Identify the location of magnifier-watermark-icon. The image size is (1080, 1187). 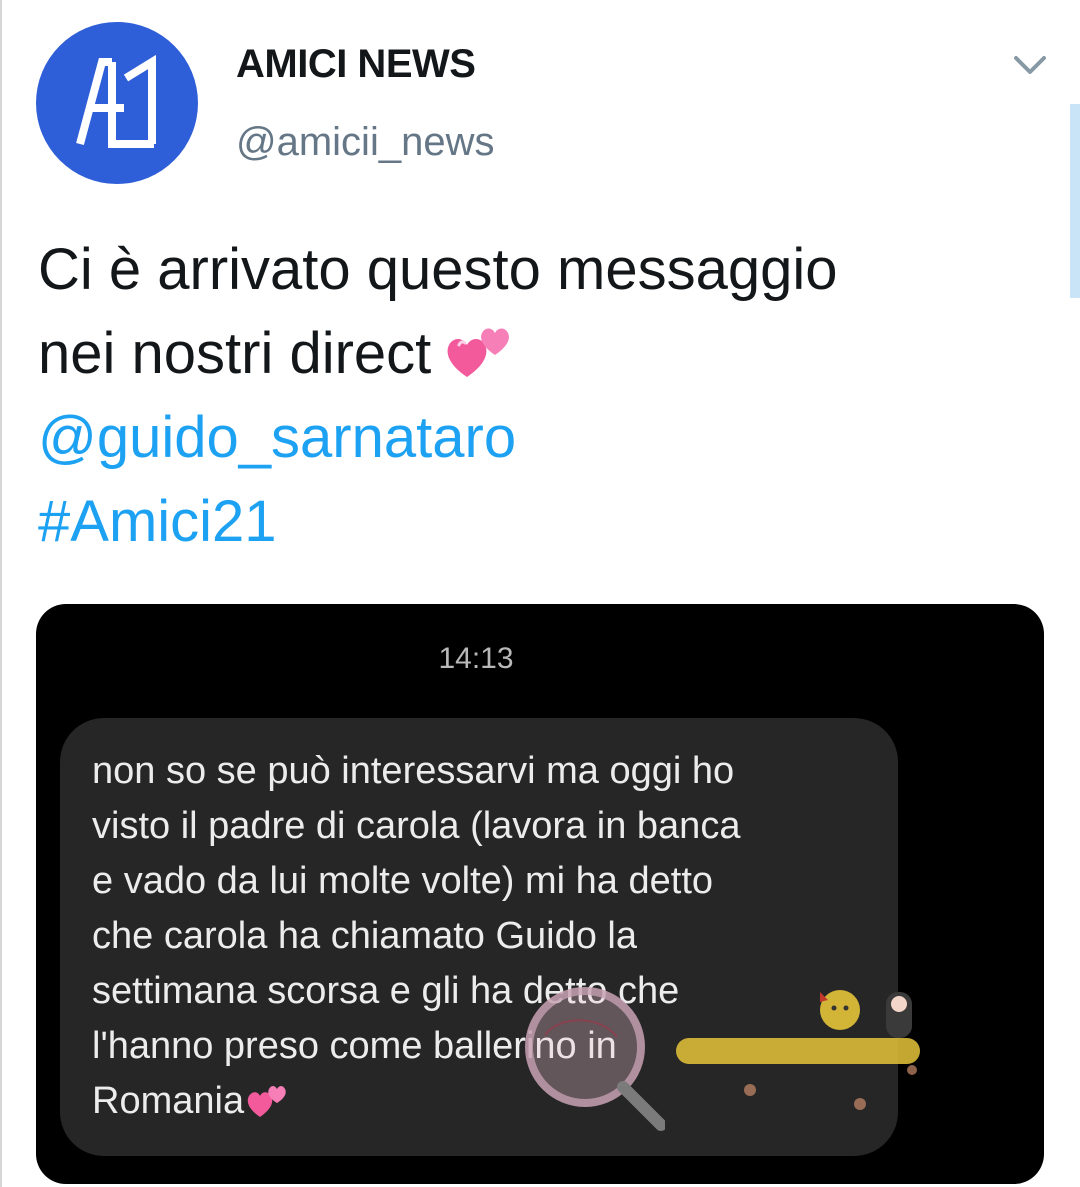
(595, 1059).